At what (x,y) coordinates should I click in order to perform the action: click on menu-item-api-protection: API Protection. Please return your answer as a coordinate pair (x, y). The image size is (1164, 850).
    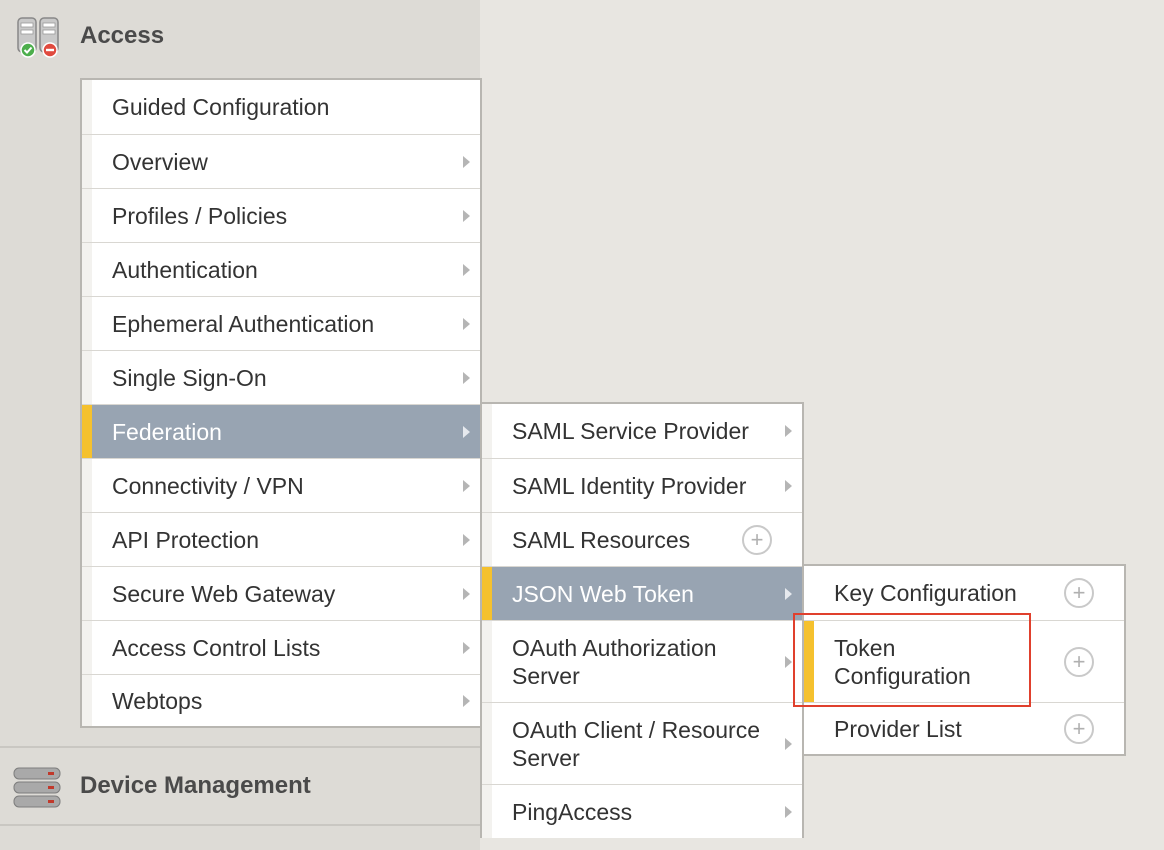
    Looking at the image, I should click on (281, 539).